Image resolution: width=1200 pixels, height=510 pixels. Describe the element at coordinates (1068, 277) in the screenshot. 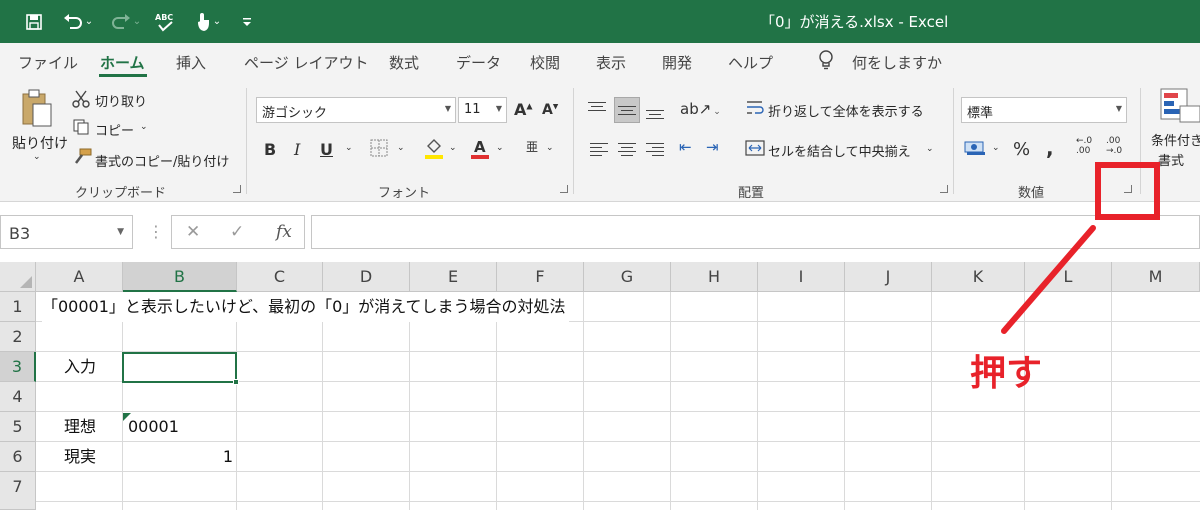

I see `column-header-l: L` at that location.